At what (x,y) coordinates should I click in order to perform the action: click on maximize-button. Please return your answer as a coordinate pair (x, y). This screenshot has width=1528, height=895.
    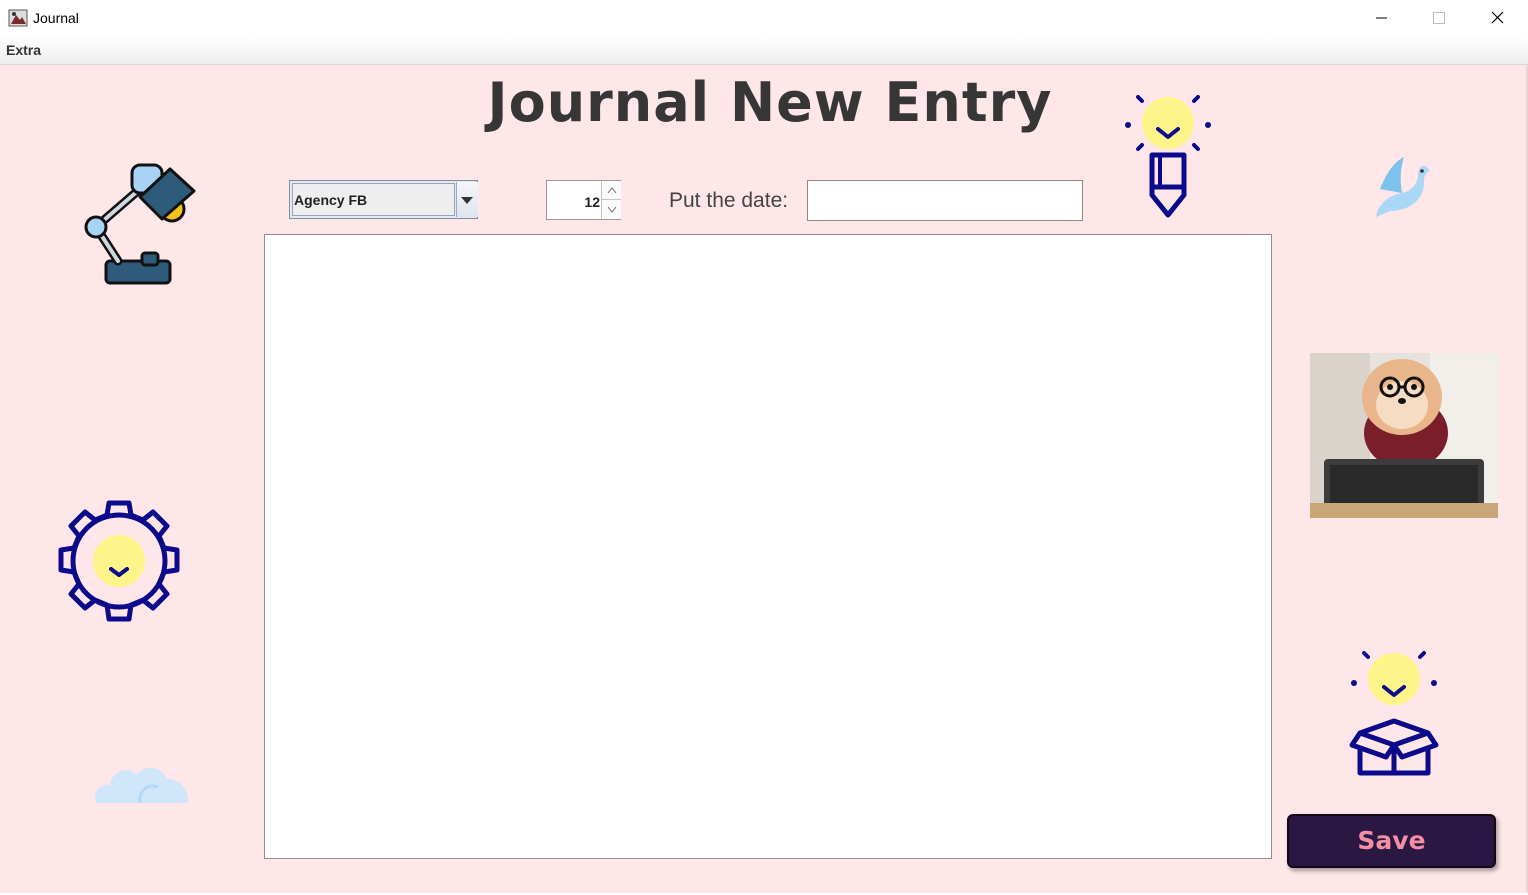
    Looking at the image, I should click on (1439, 18).